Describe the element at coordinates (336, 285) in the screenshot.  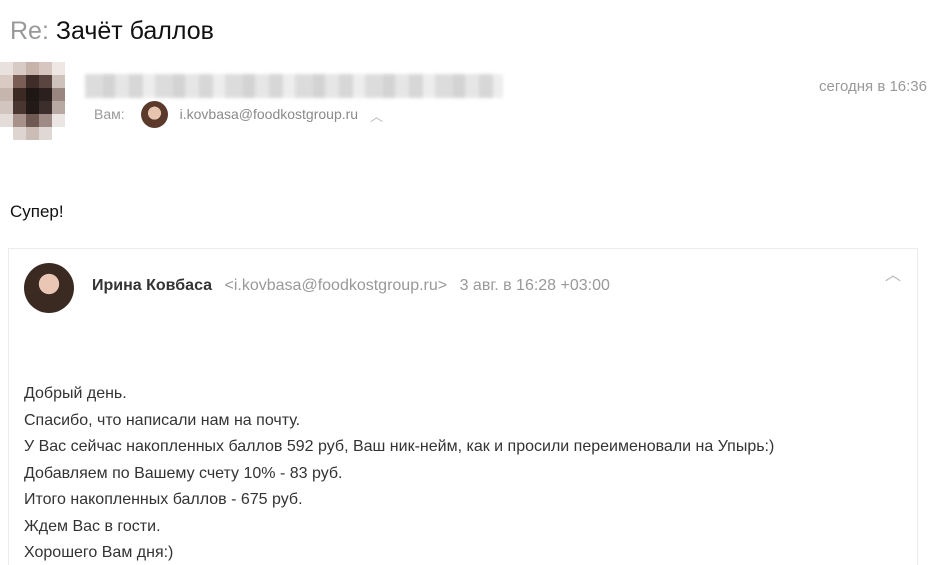
I see `quoted-sender-email: <i.kovbasa@foodkostgroup.ru>` at that location.